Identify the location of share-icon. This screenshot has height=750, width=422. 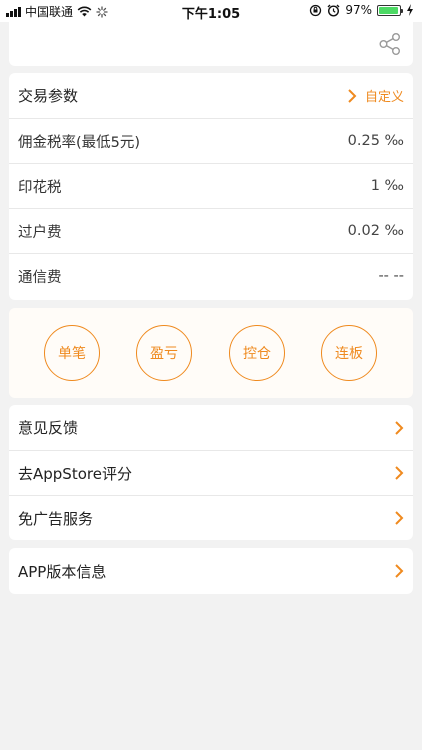
(390, 44).